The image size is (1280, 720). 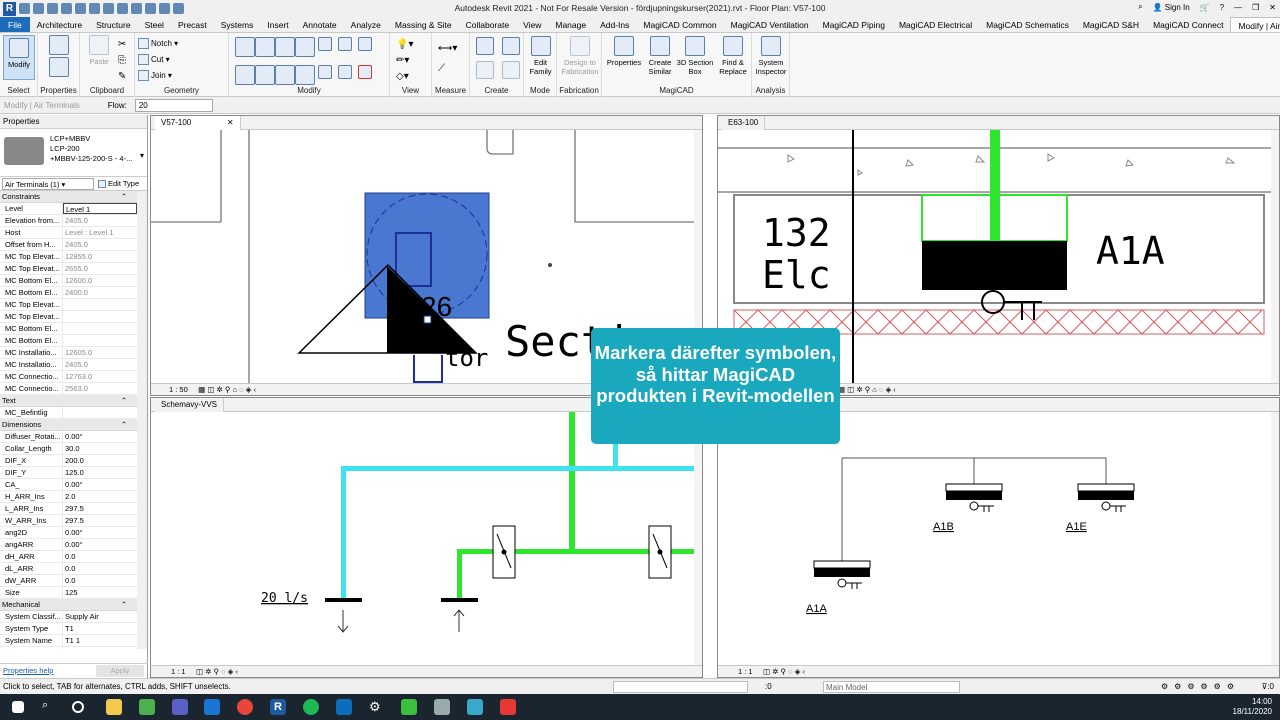 What do you see at coordinates (99, 50) in the screenshot?
I see `paste-button: Paste` at bounding box center [99, 50].